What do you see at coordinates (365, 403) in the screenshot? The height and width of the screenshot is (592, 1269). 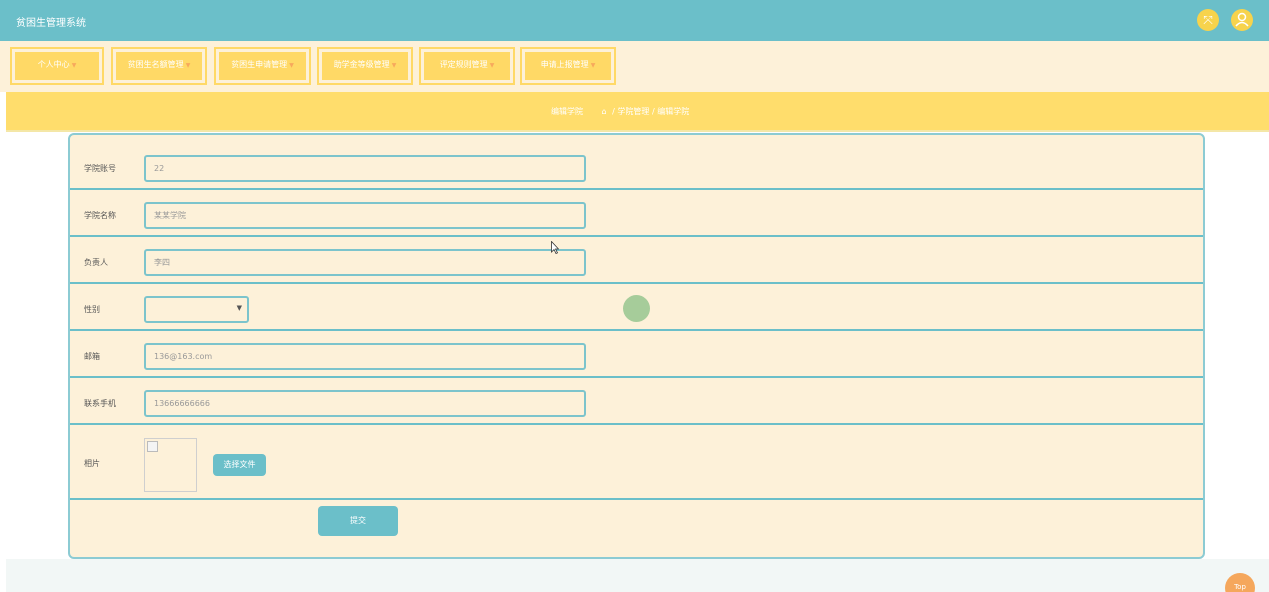 I see `phone-input: 13666666666` at bounding box center [365, 403].